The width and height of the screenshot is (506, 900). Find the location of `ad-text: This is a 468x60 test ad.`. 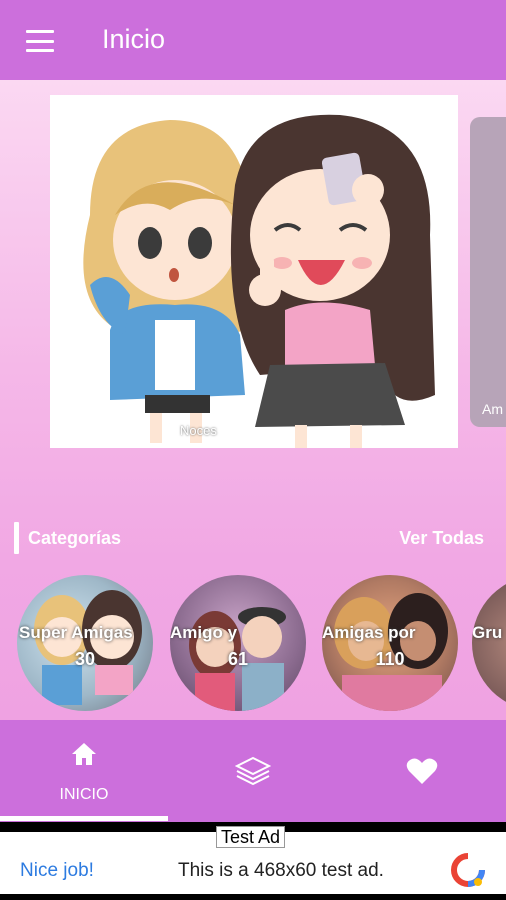

ad-text: This is a 468x60 test ad. is located at coordinates (281, 870).